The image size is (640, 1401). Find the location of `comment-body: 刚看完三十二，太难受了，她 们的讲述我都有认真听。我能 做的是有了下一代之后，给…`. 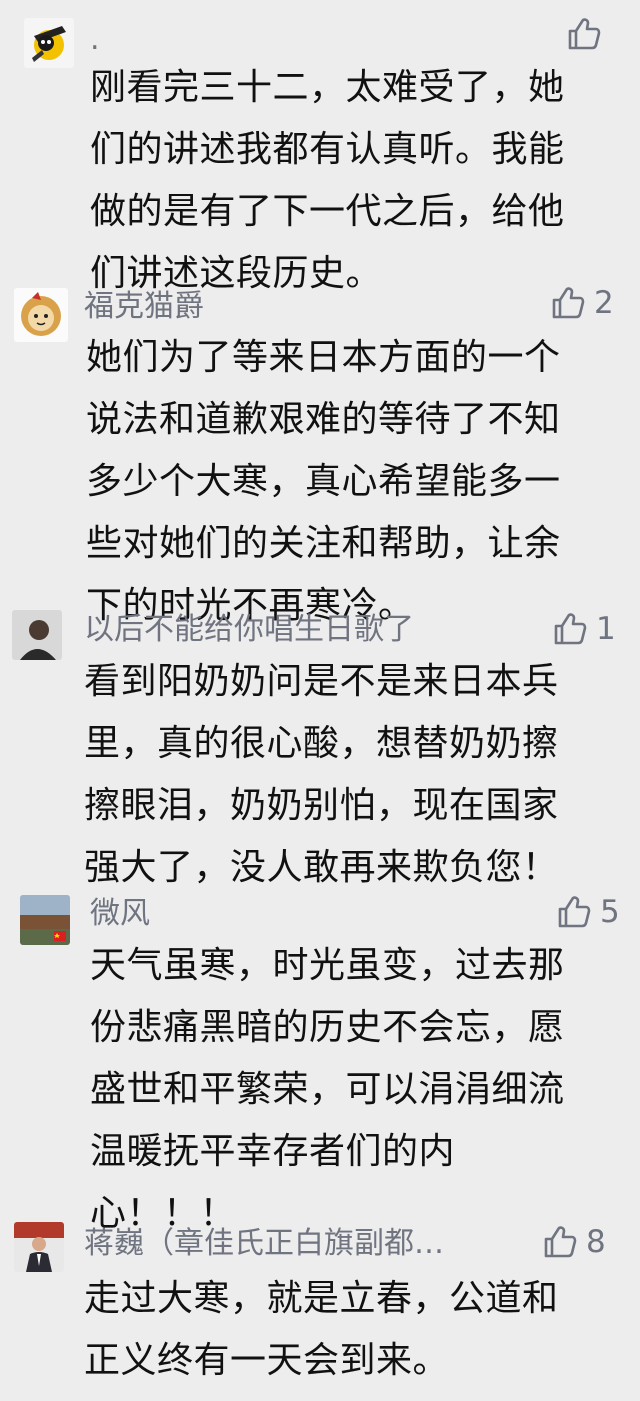

comment-body: 刚看完三十二，太难受了，她 们的讲述我都有认真听。我能 做的是有了下一代之后，给… is located at coordinates (327, 181).